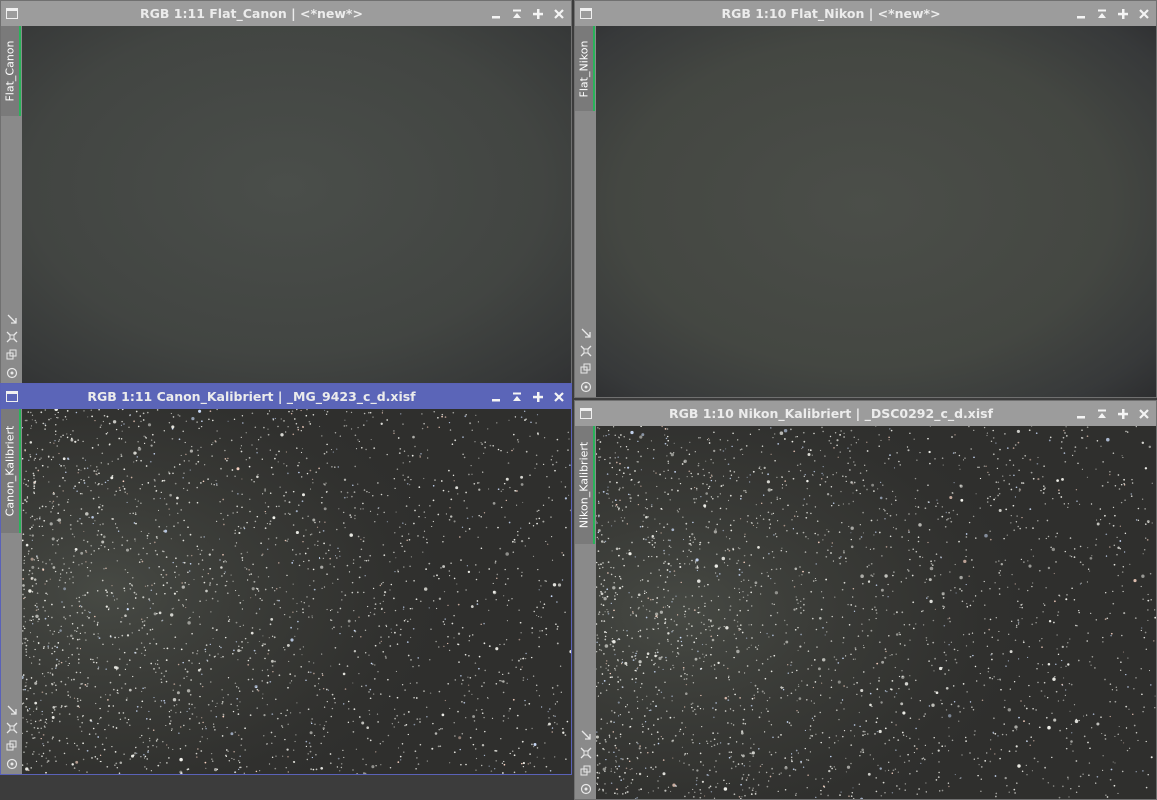 The height and width of the screenshot is (800, 1157). I want to click on view-sidebar: Flat_Canon, so click(11, 204).